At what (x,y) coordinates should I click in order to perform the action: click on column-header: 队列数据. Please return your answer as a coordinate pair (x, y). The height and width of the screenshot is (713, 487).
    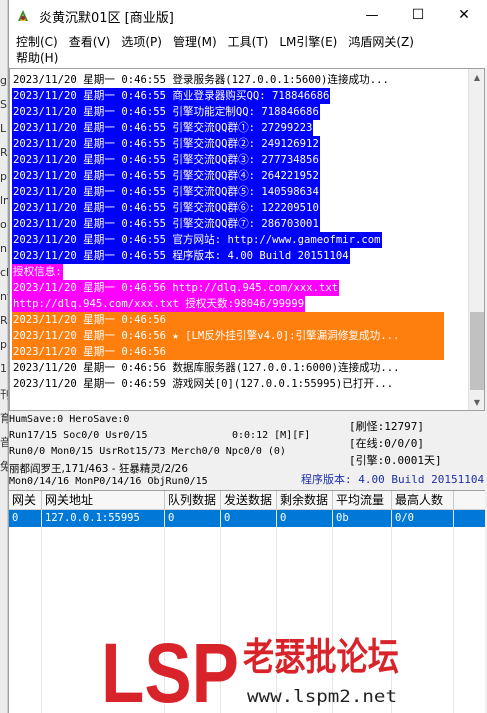
    Looking at the image, I should click on (193, 500).